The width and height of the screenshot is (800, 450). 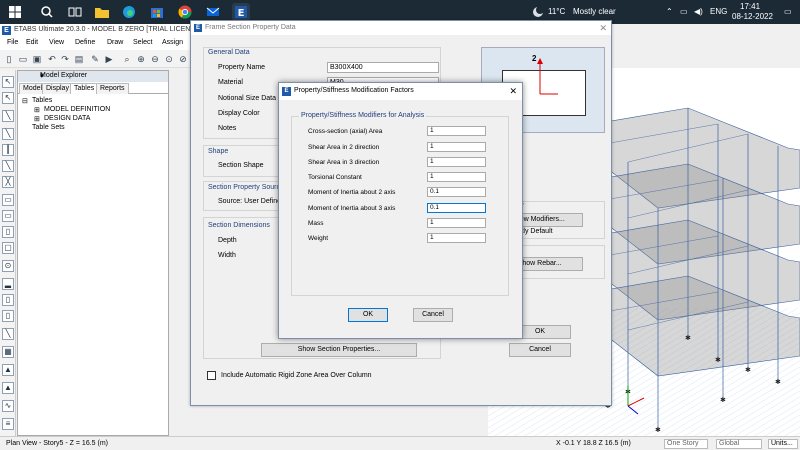 I want to click on draw-grid-icon: ▦, so click(x=8, y=352).